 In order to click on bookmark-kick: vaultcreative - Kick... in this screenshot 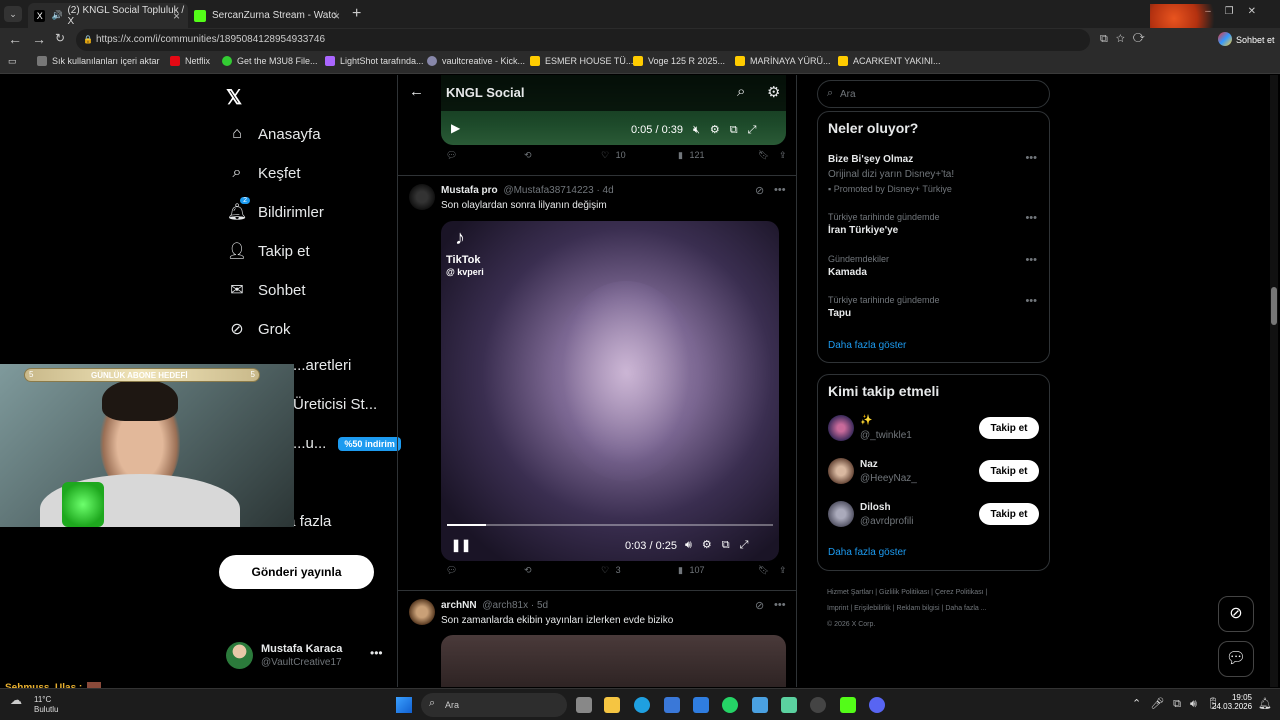, I will do `click(476, 61)`.